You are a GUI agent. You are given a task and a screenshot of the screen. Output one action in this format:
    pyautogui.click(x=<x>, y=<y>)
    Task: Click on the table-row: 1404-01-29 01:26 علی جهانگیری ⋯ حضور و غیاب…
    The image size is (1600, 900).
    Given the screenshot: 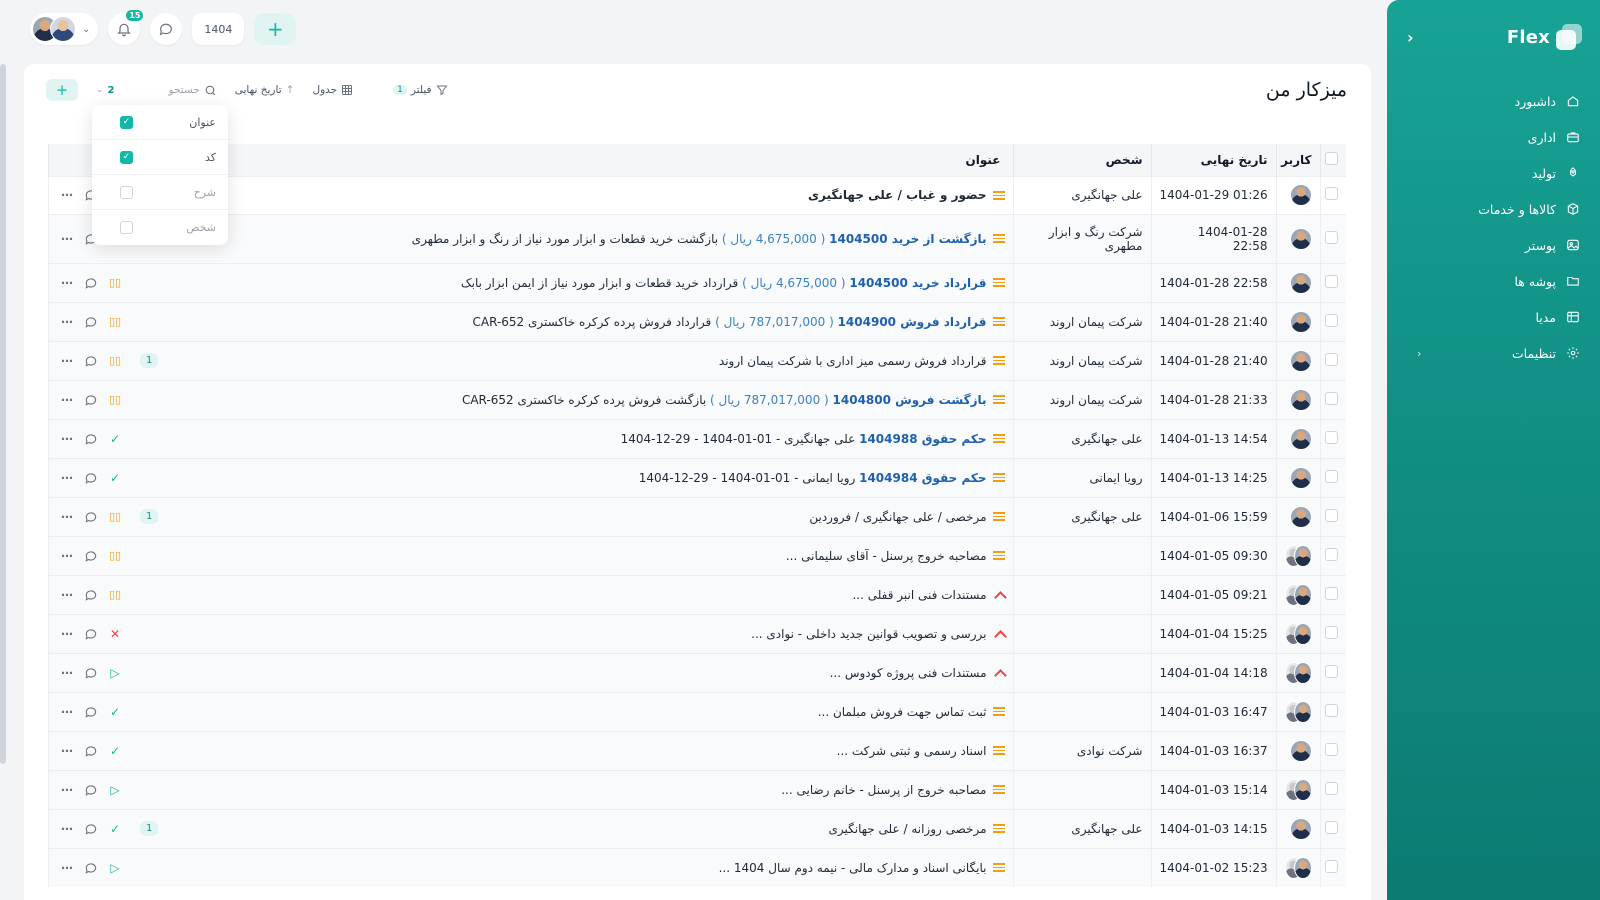 What is the action you would take?
    pyautogui.click(x=697, y=194)
    